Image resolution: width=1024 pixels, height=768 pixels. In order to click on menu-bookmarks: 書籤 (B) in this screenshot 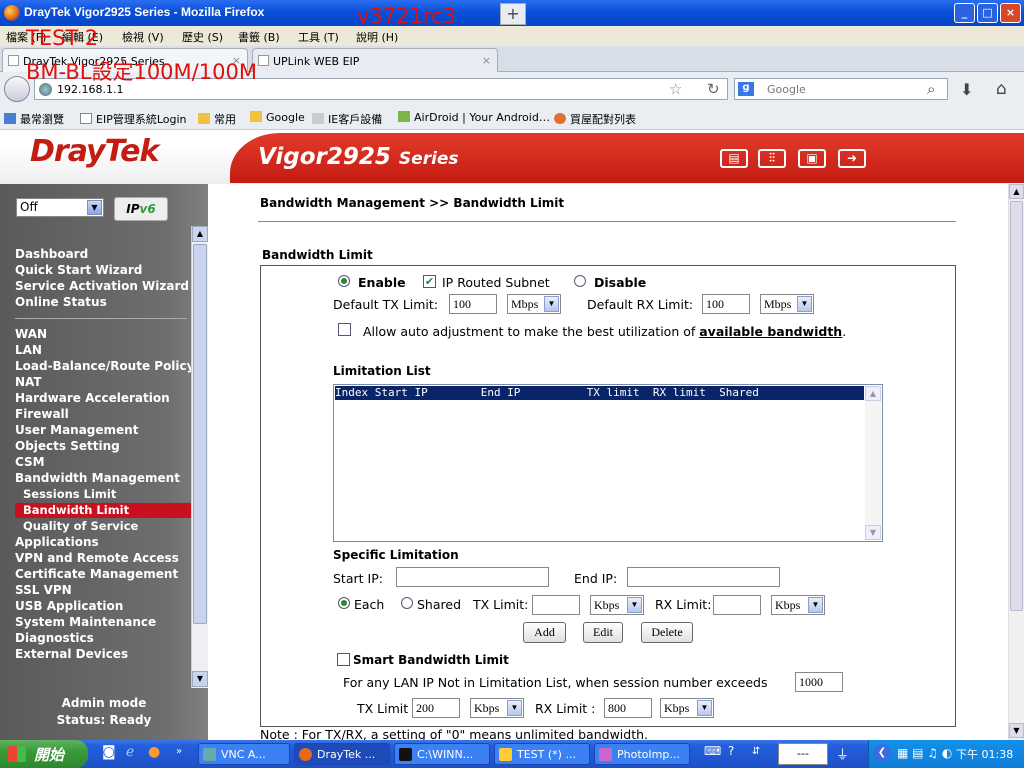, I will do `click(259, 37)`.